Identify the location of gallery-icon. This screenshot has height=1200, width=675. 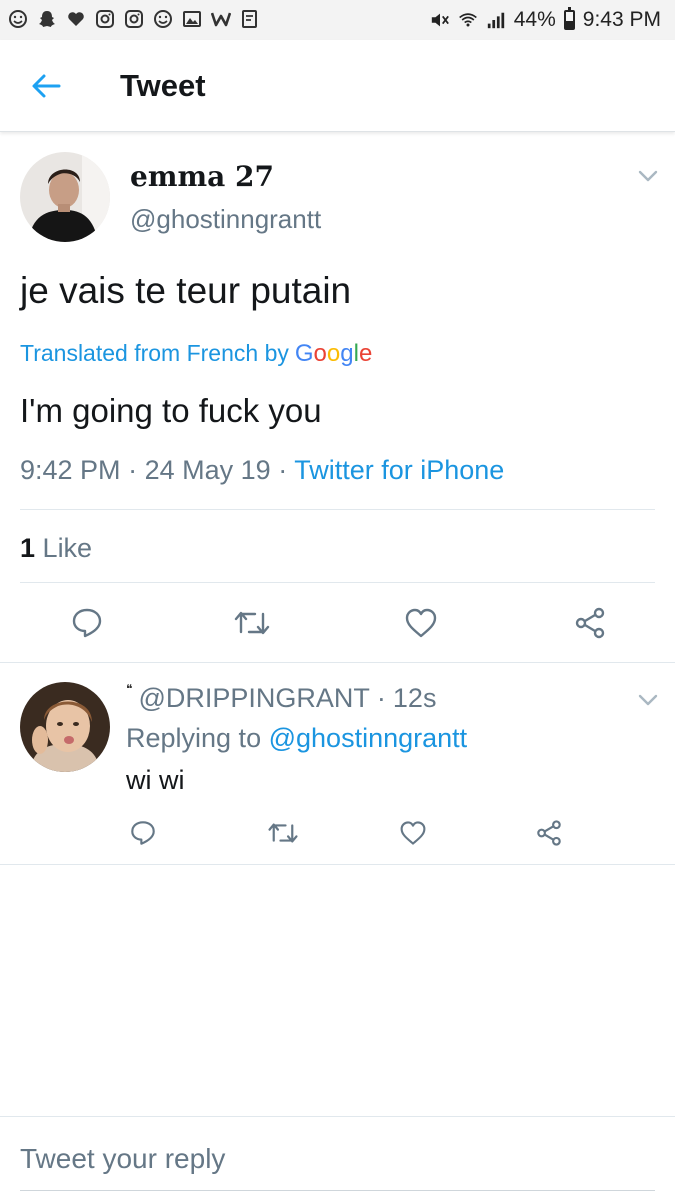
(192, 19).